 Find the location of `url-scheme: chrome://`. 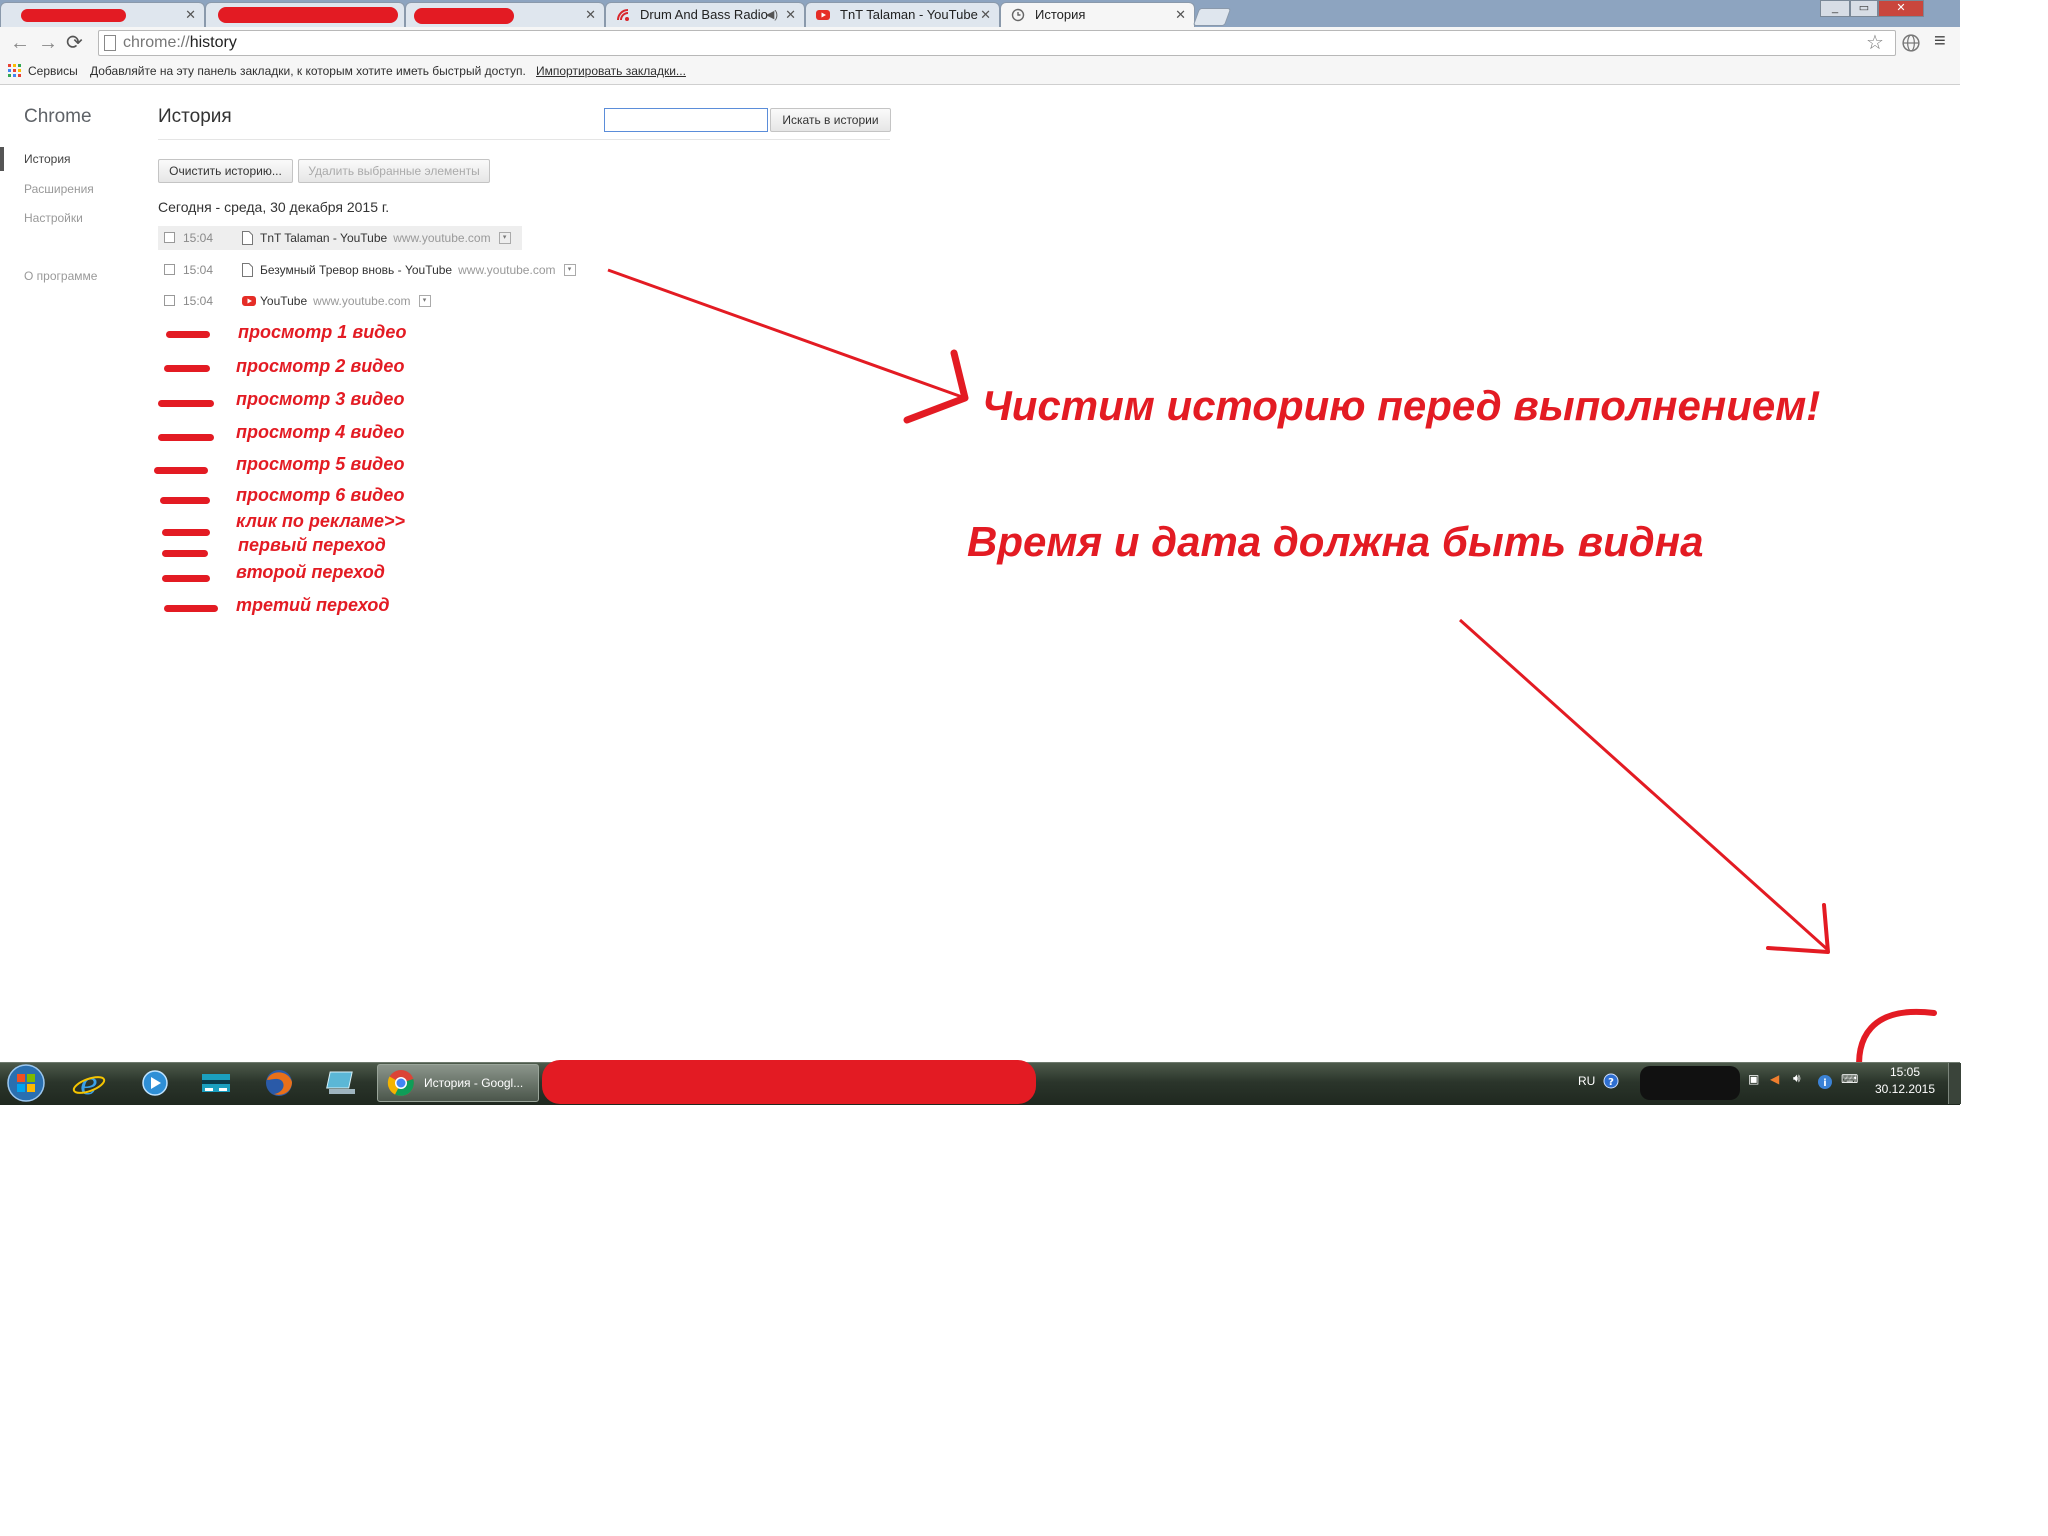

url-scheme: chrome:// is located at coordinates (156, 42).